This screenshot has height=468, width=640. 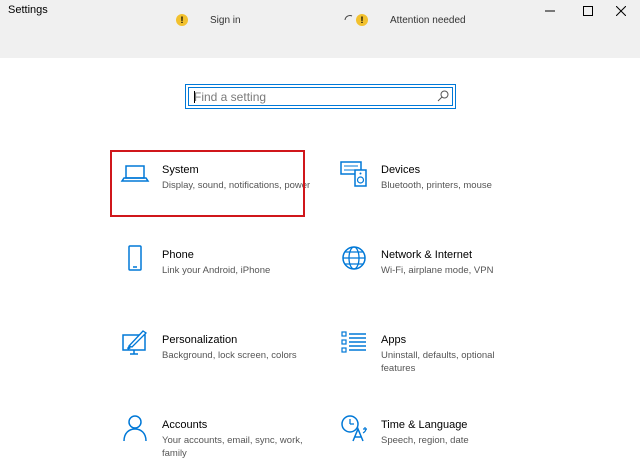 What do you see at coordinates (436, 185) in the screenshot?
I see `category-desc: Bluetooth, printers, mouse` at bounding box center [436, 185].